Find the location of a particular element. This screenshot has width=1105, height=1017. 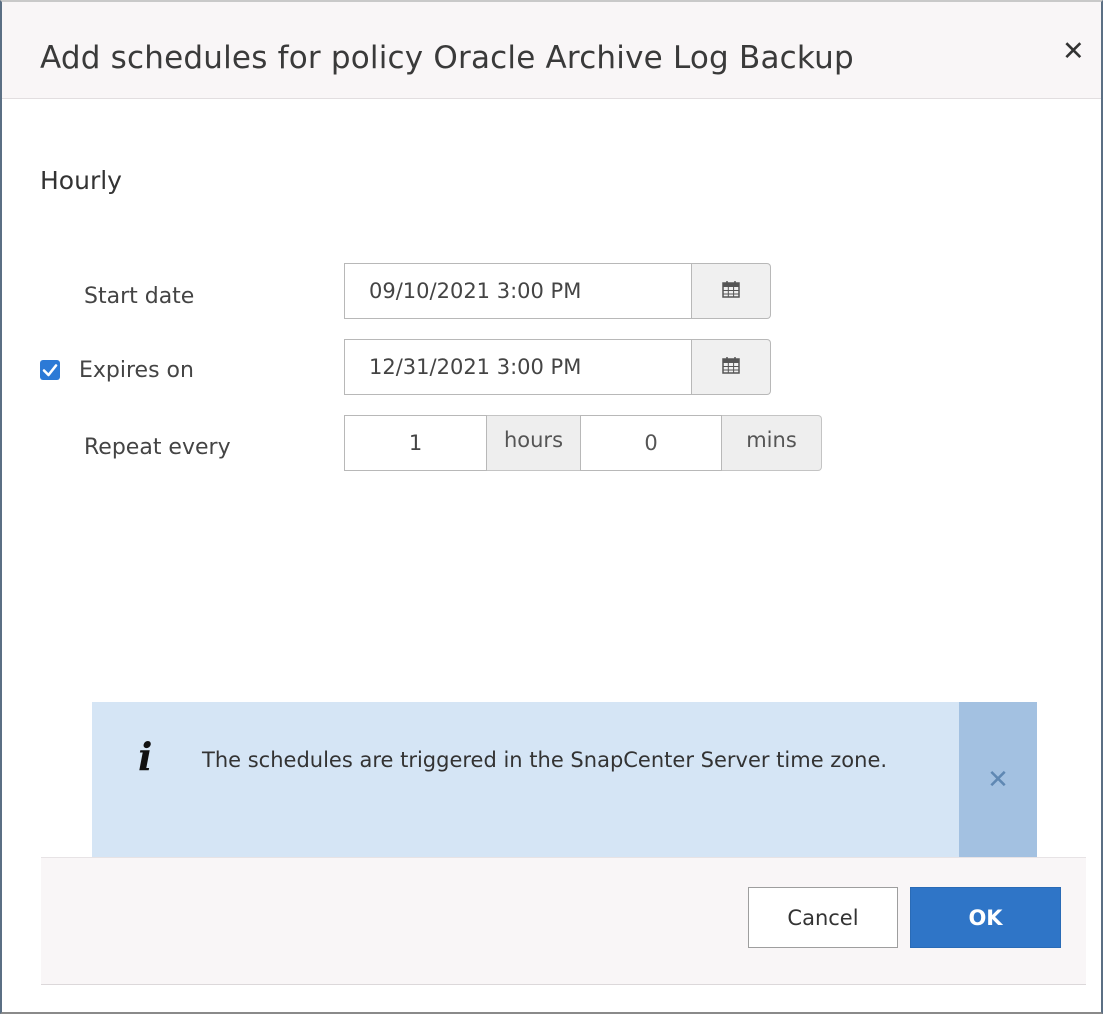

start-date-calendar-button is located at coordinates (731, 291).